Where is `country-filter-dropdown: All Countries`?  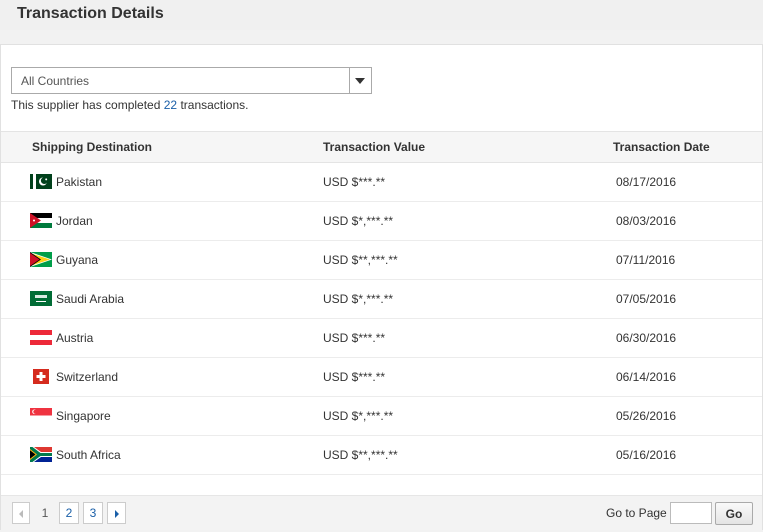 country-filter-dropdown: All Countries is located at coordinates (191, 80).